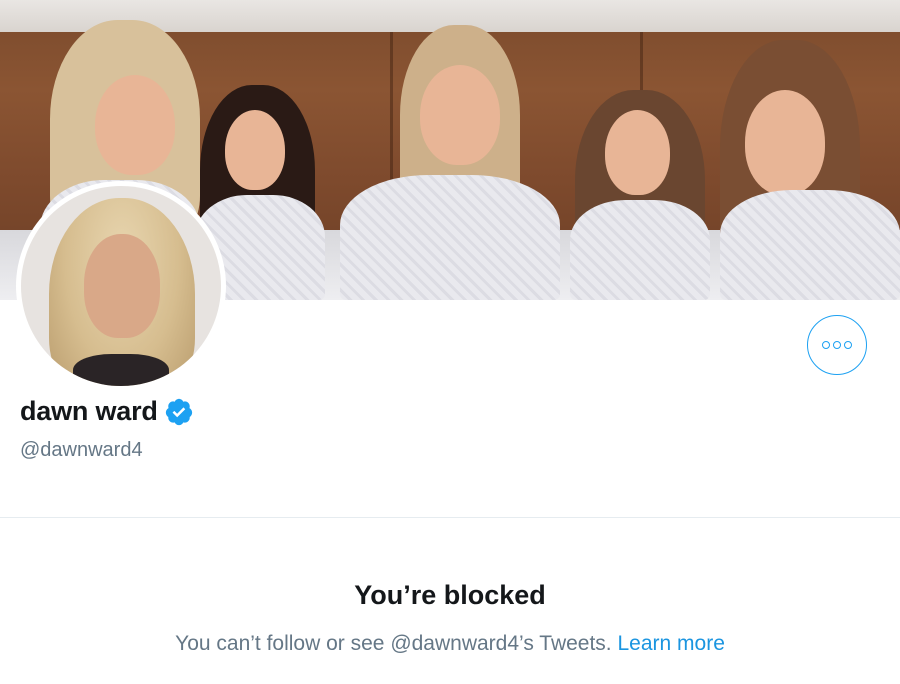  What do you see at coordinates (81, 450) in the screenshot?
I see `profile-handle: @dawnward4` at bounding box center [81, 450].